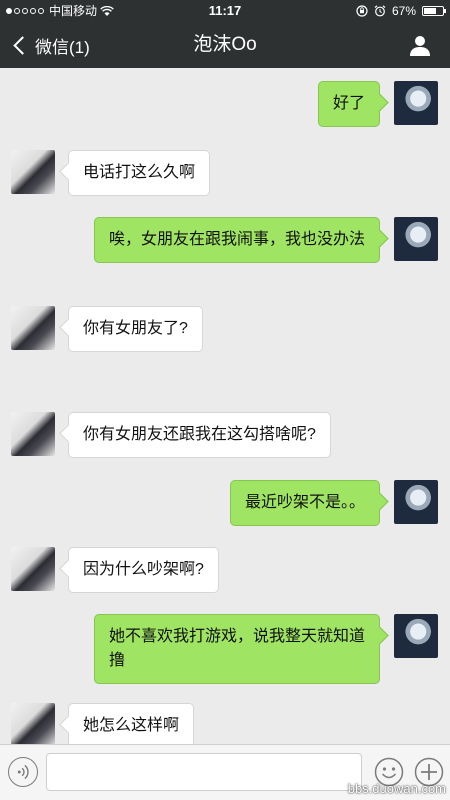 This screenshot has height=800, width=450. I want to click on message-bubble-received: 她怎么这样啊, so click(131, 726).